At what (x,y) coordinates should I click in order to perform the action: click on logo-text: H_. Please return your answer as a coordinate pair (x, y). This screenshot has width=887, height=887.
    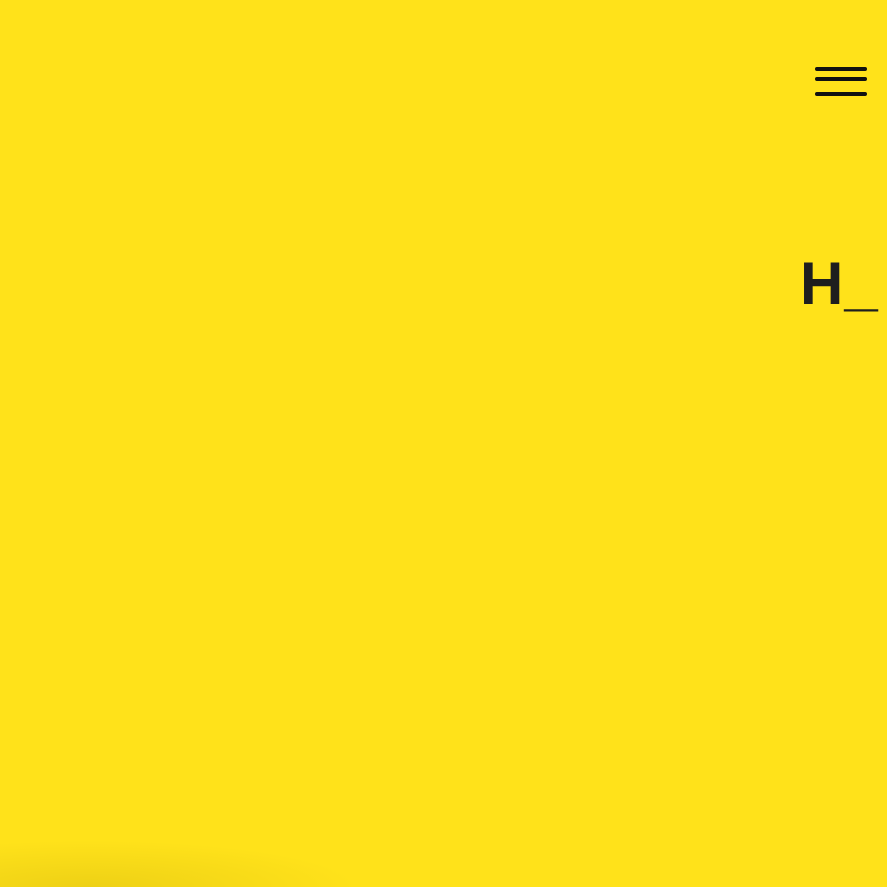
    Looking at the image, I should click on (839, 284).